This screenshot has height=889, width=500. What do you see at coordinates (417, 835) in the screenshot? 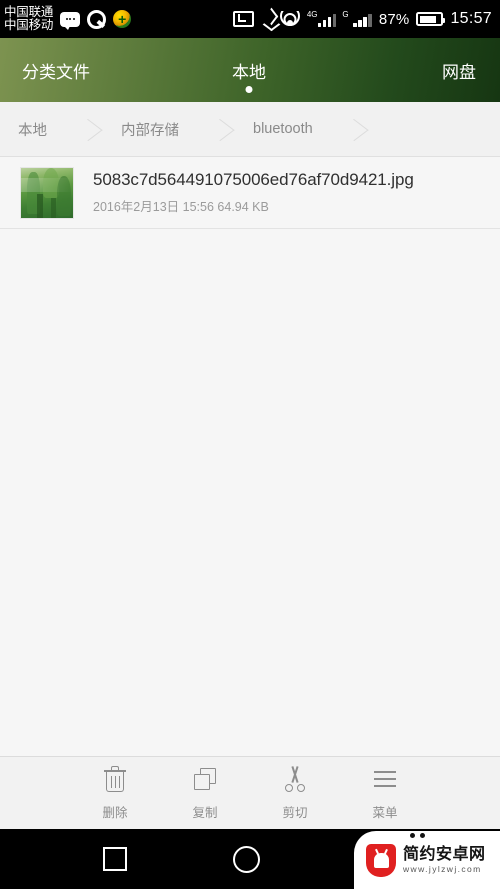
I see `watermark-ears-decoration` at bounding box center [417, 835].